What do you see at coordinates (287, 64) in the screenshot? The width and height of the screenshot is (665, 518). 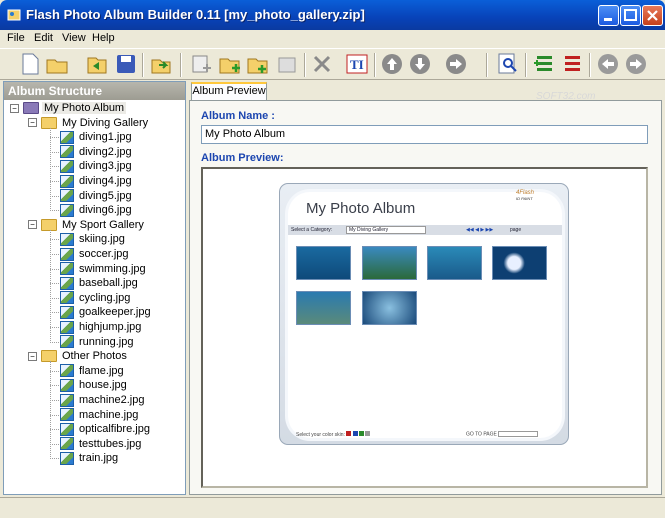 I see `insert-button` at bounding box center [287, 64].